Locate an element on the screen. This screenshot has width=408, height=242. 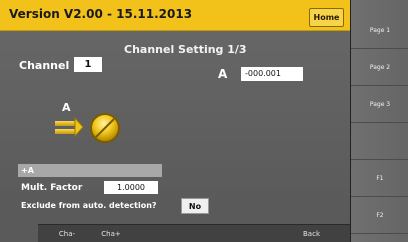
a-value-field: -000.001 is located at coordinates (272, 74).